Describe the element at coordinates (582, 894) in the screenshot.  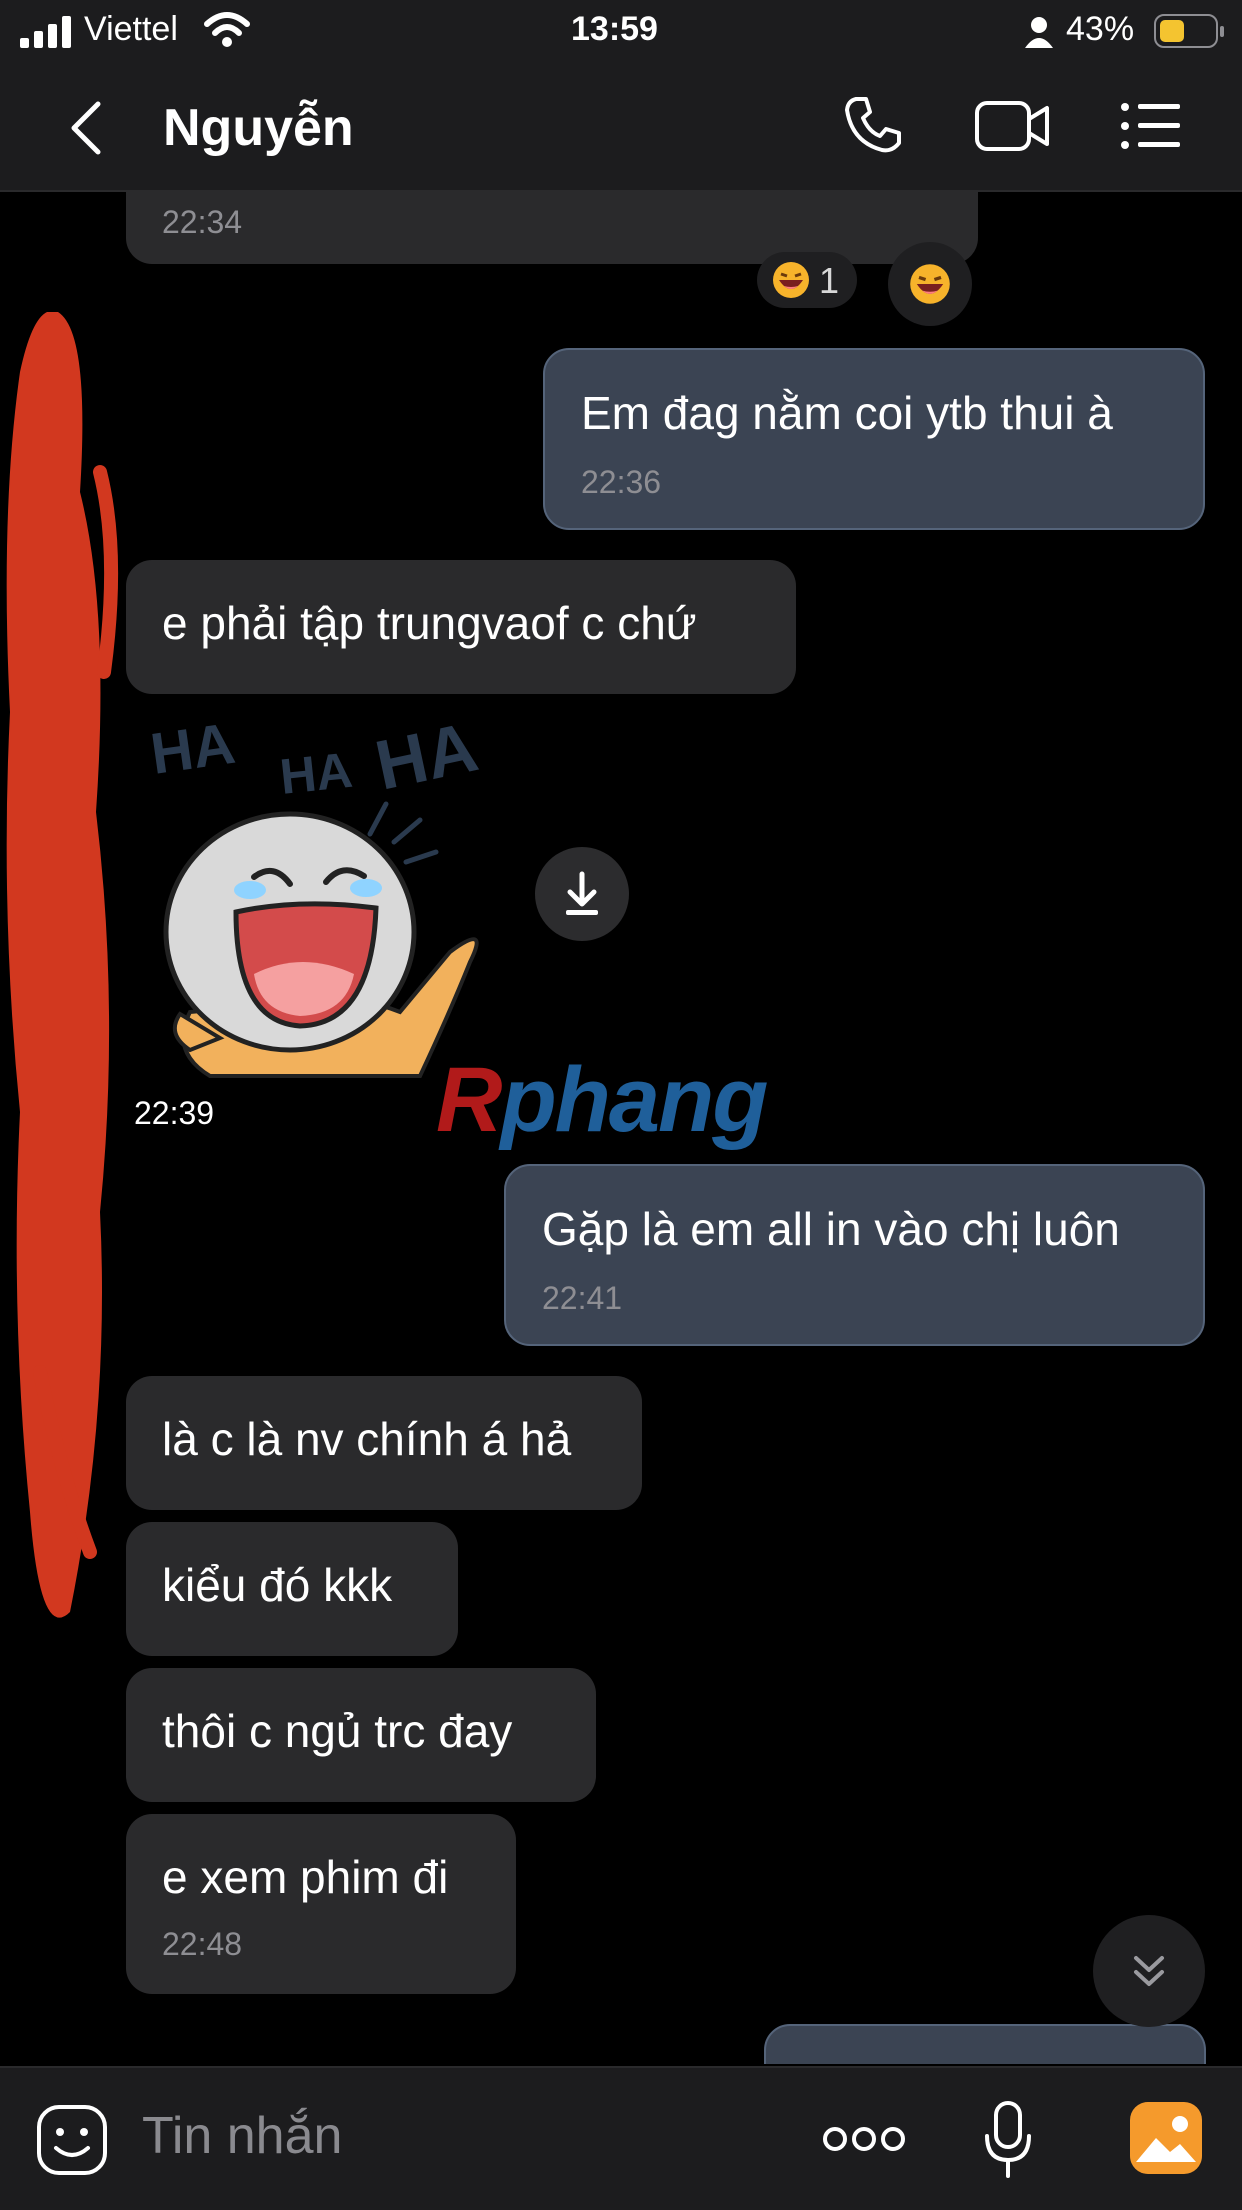
I see `download-icon` at that location.